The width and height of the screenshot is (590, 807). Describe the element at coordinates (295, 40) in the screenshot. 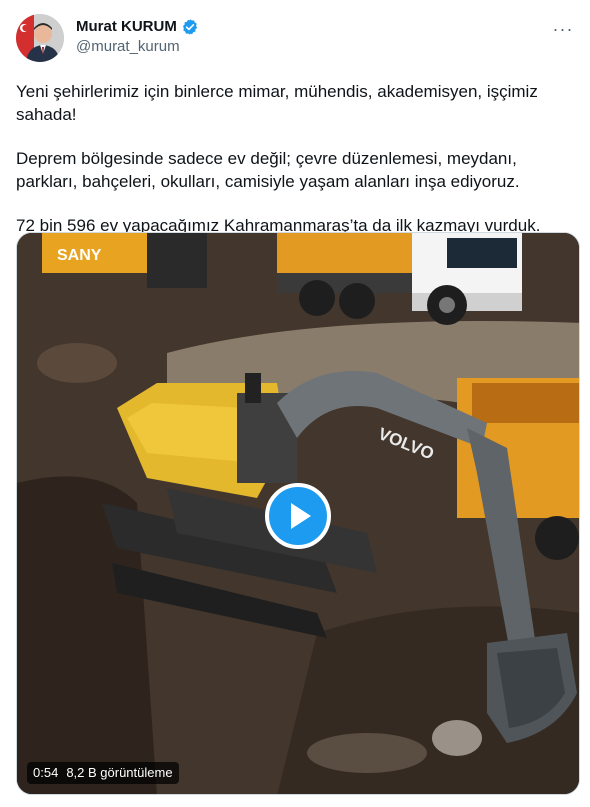

I see `tweet-header: Murat KURUM @murat_kurum ···` at that location.